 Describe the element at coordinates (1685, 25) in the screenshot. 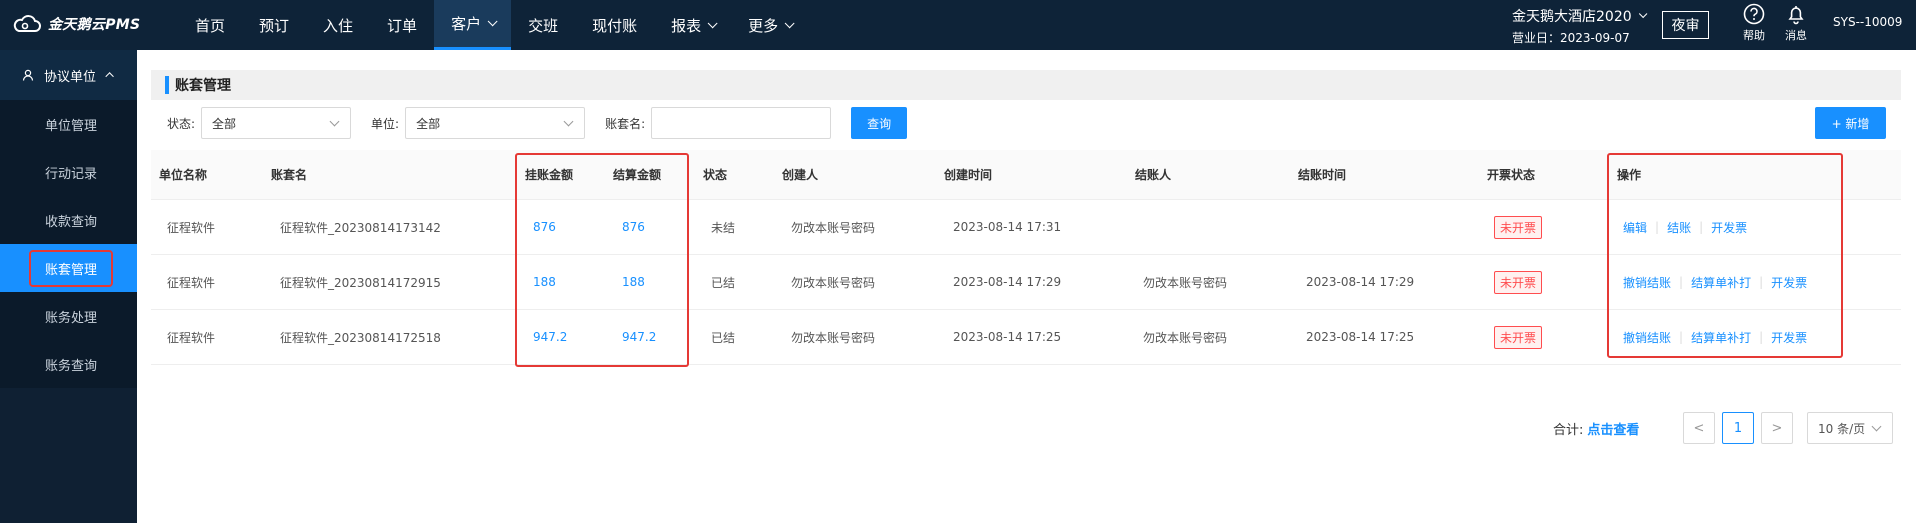

I see `night-audit-button: 夜审` at that location.